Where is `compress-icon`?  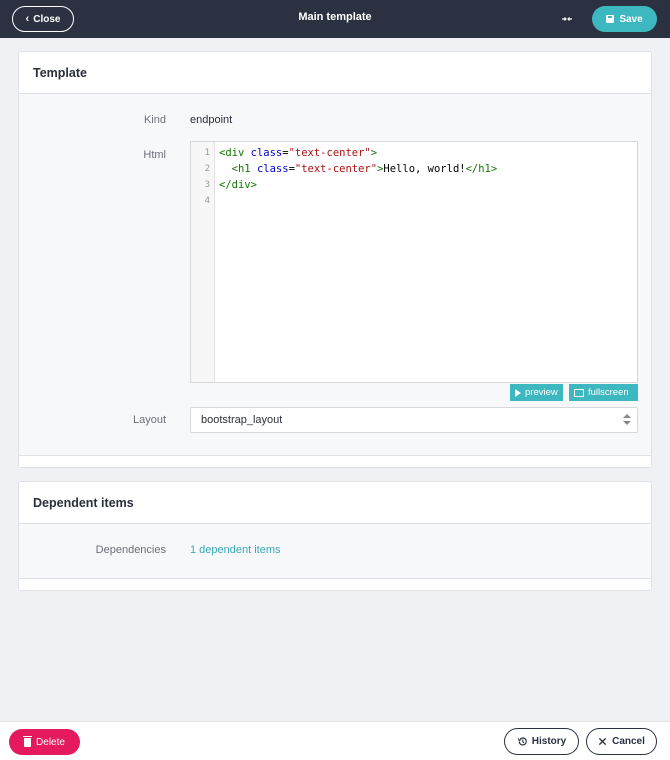 compress-icon is located at coordinates (567, 19).